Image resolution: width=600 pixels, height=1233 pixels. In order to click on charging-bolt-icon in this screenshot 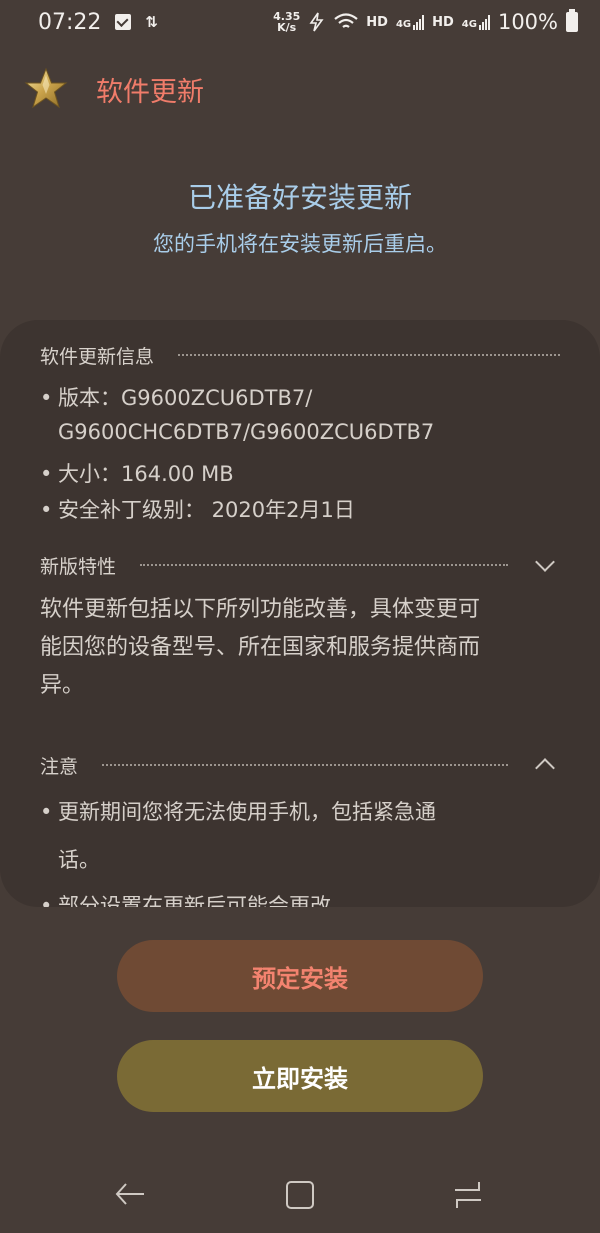, I will do `click(316, 22)`.